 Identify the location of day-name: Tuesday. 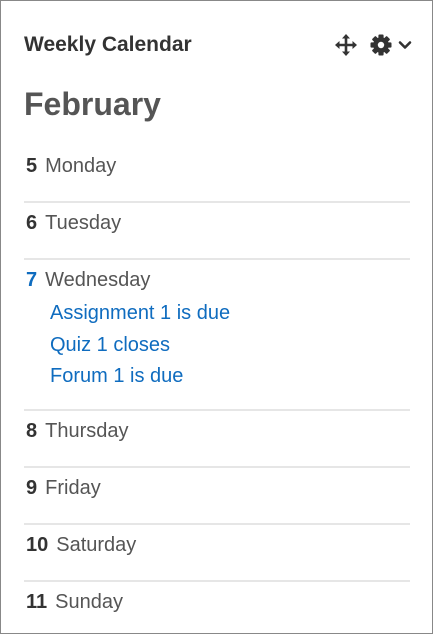
(83, 223).